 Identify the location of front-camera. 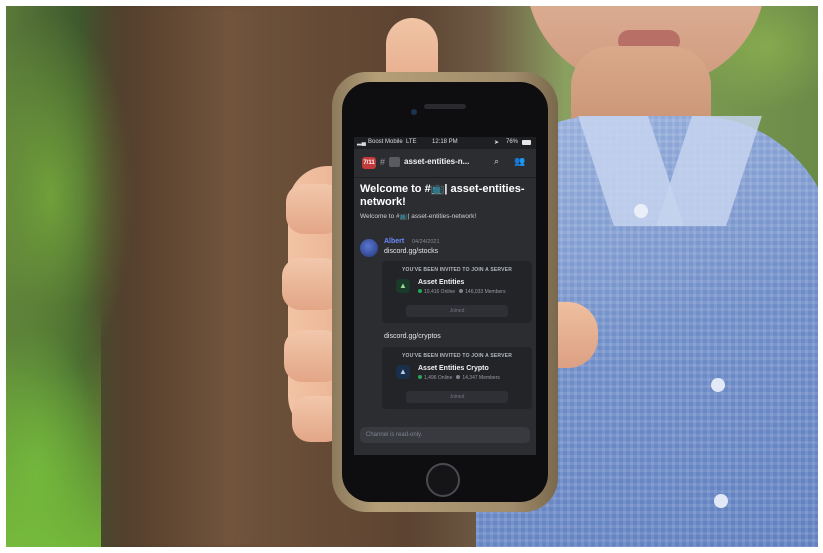
(414, 112).